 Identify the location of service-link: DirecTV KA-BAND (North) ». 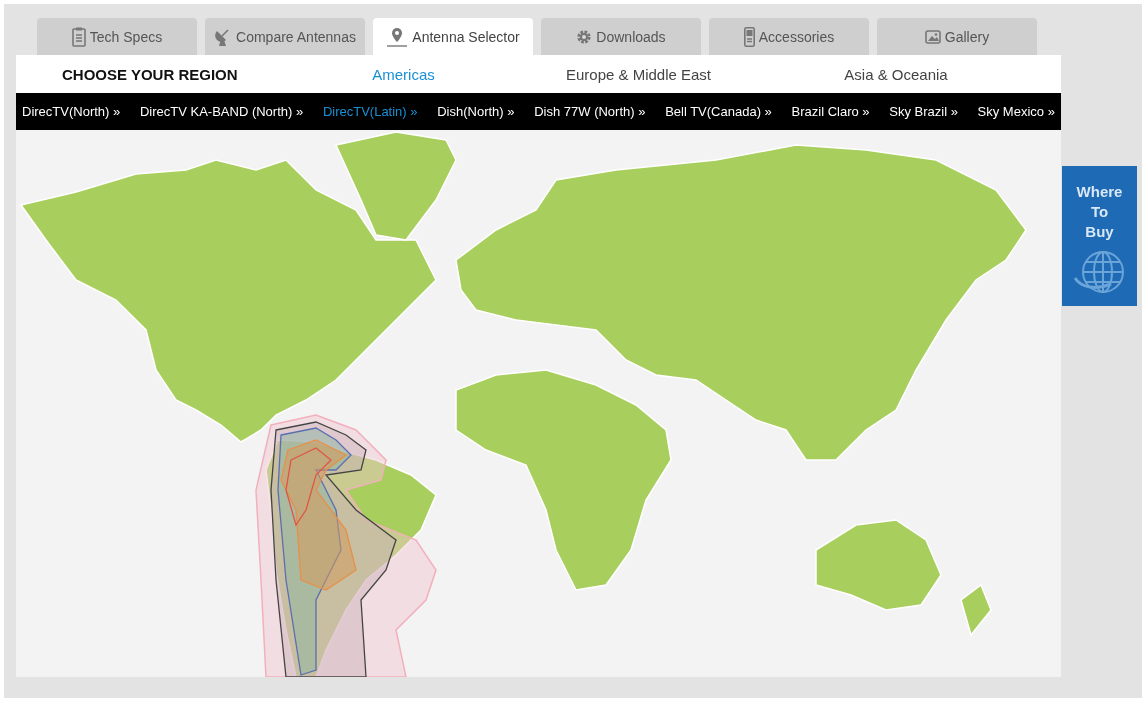
(221, 111).